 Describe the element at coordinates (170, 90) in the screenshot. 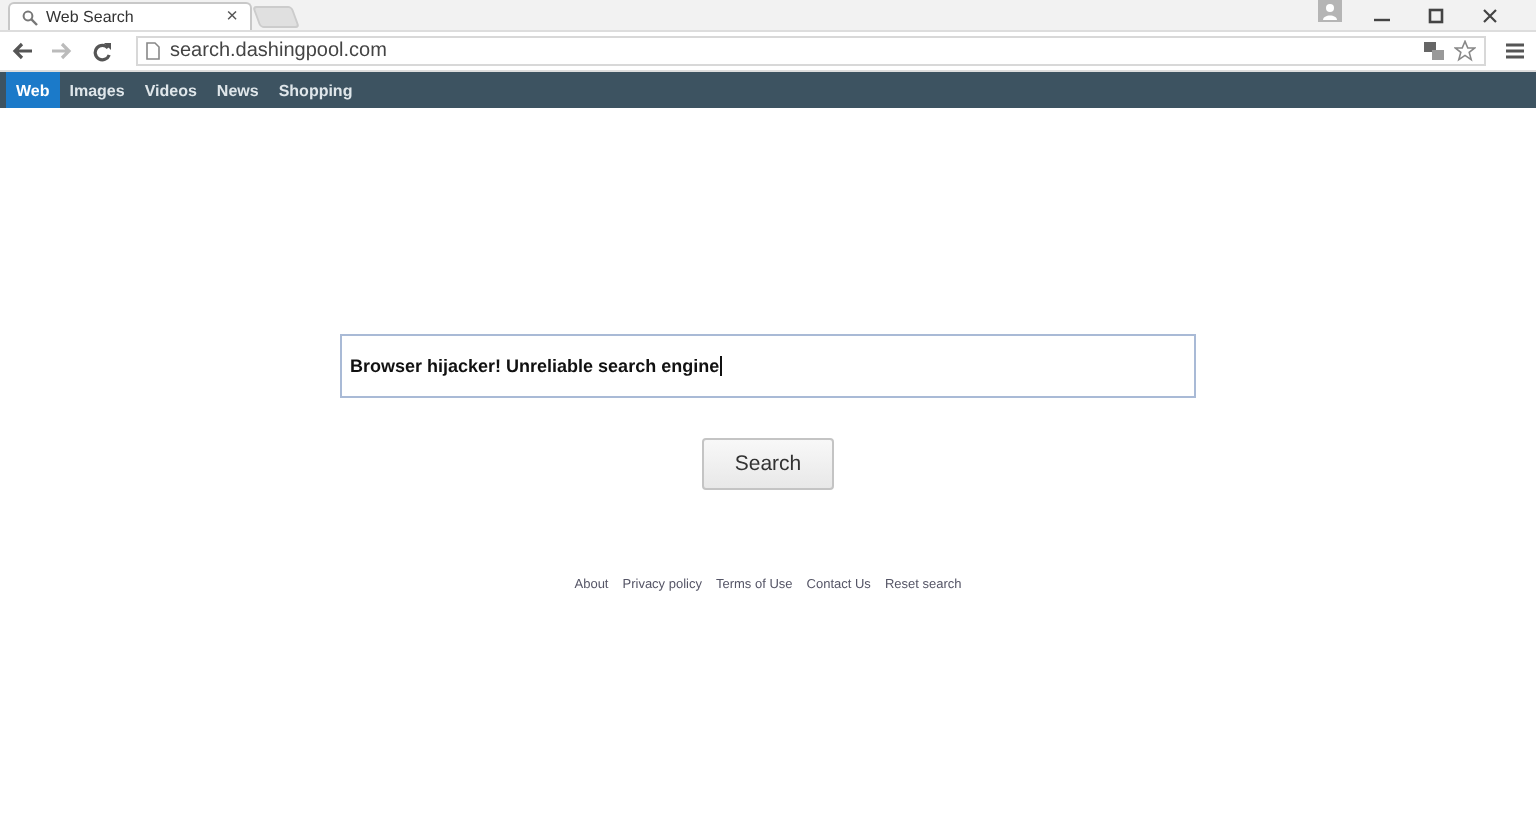

I see `nav-tab: Videos` at that location.